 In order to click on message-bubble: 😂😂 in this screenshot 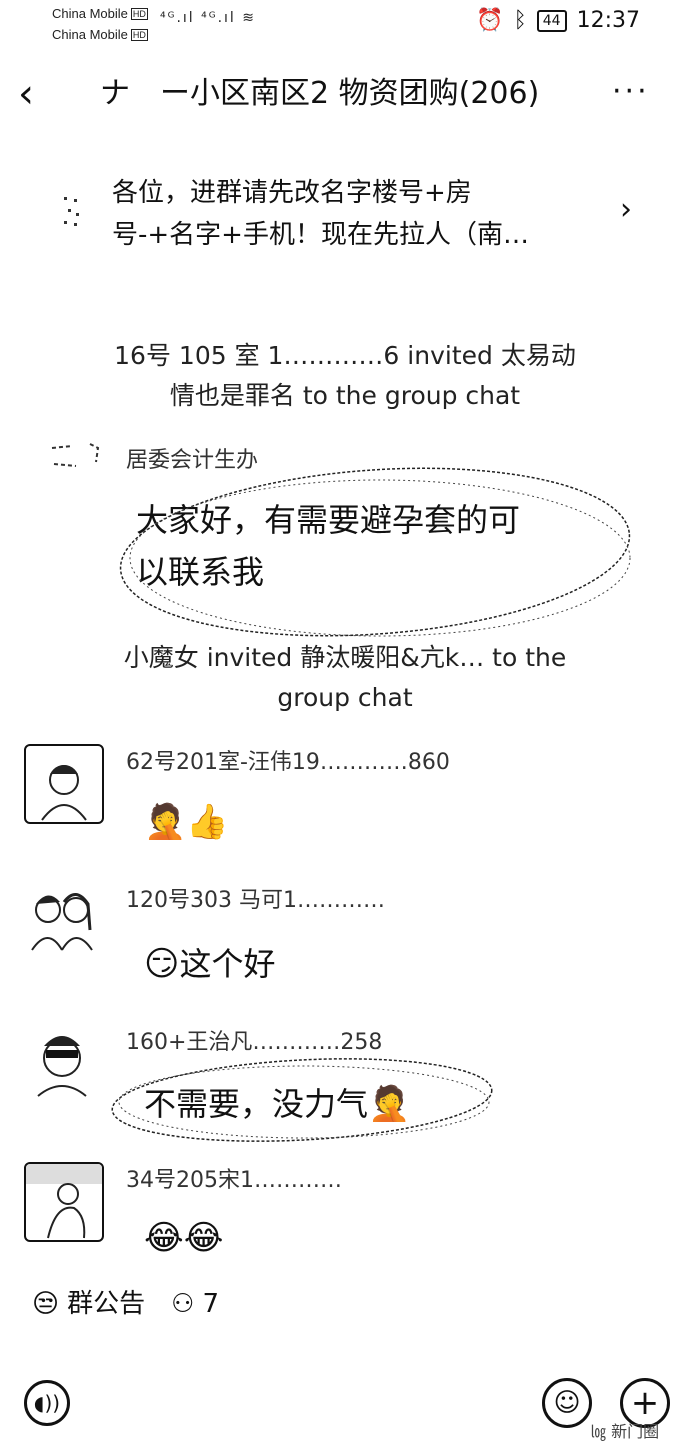, I will do `click(183, 1238)`.